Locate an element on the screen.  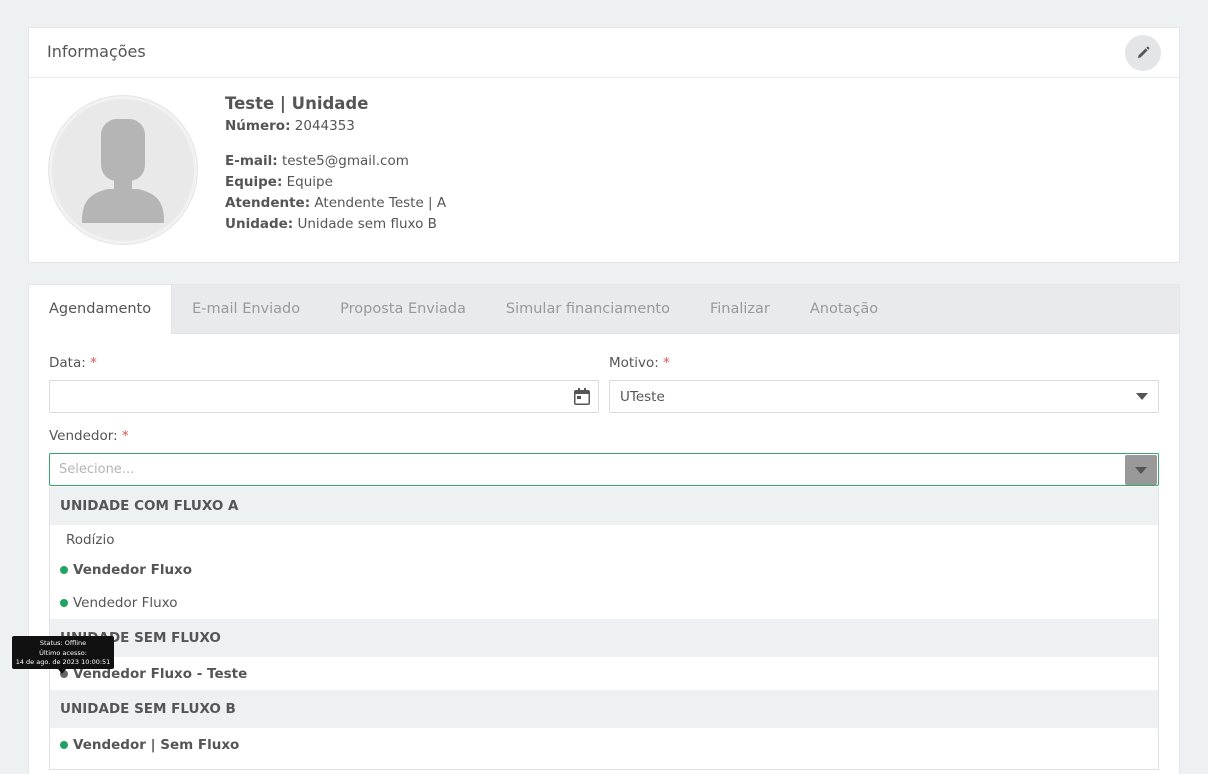
group-header: UNIDADE SEM FLUXO B is located at coordinates (604, 709).